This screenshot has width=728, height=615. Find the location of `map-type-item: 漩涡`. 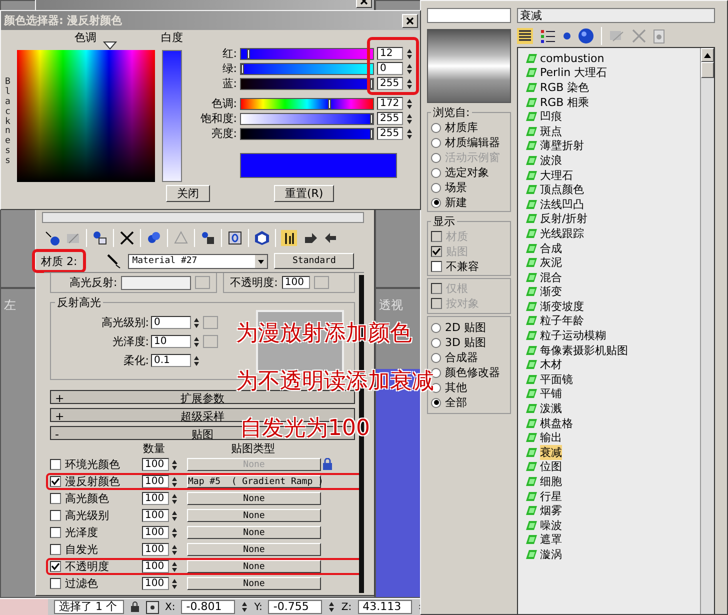

map-type-item: 漩涡 is located at coordinates (551, 554).